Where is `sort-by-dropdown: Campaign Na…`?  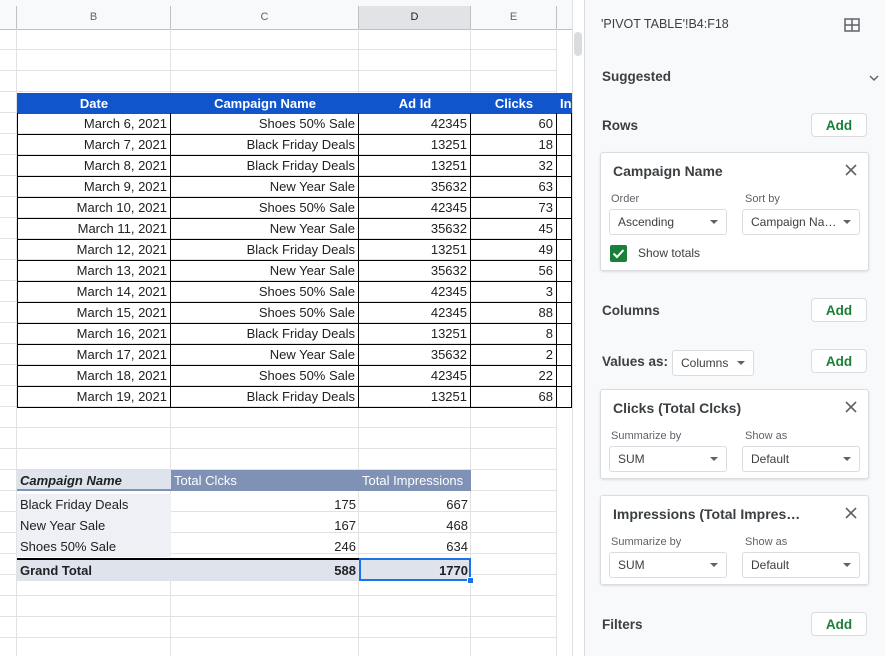 sort-by-dropdown: Campaign Na… is located at coordinates (801, 222).